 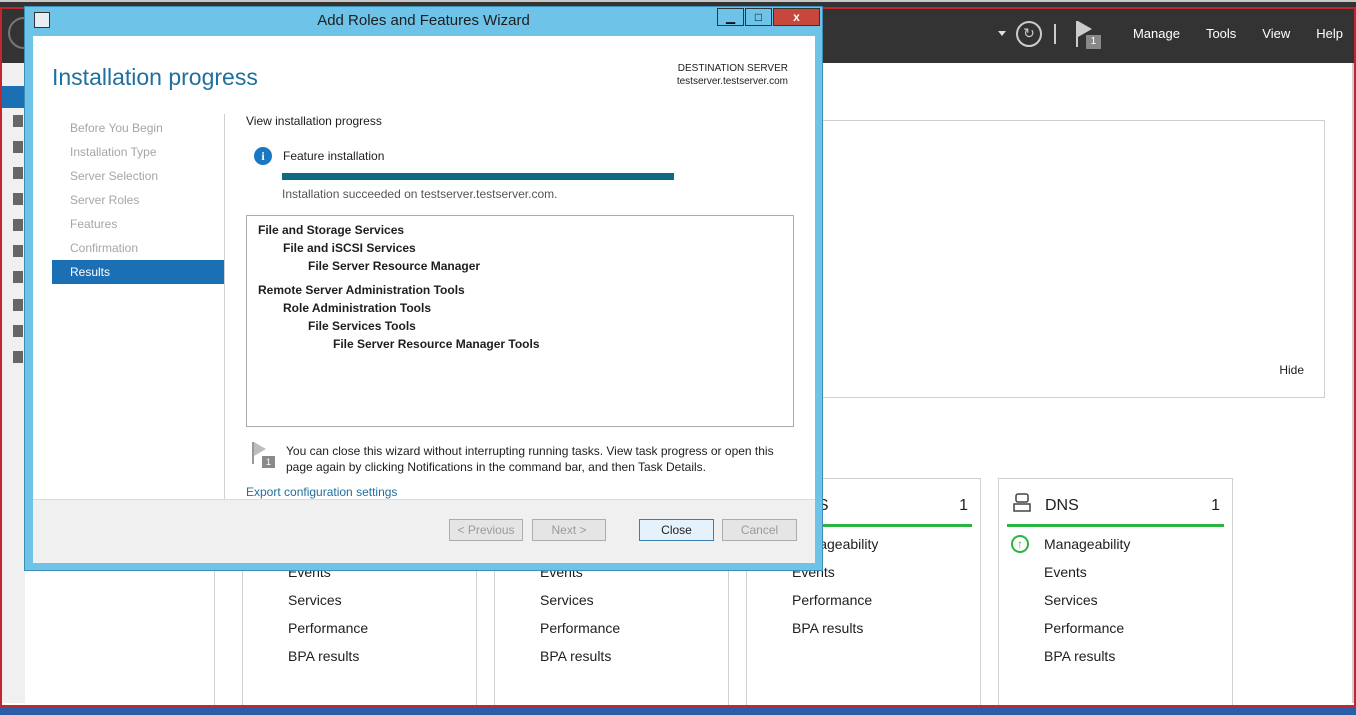 I want to click on step-server-roles: Server Roles, so click(x=105, y=200).